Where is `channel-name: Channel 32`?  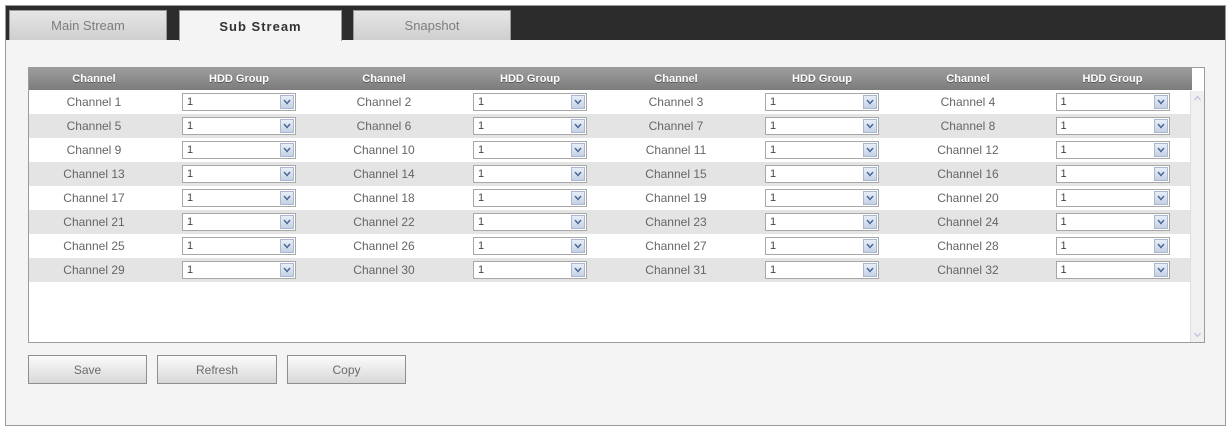 channel-name: Channel 32 is located at coordinates (968, 270).